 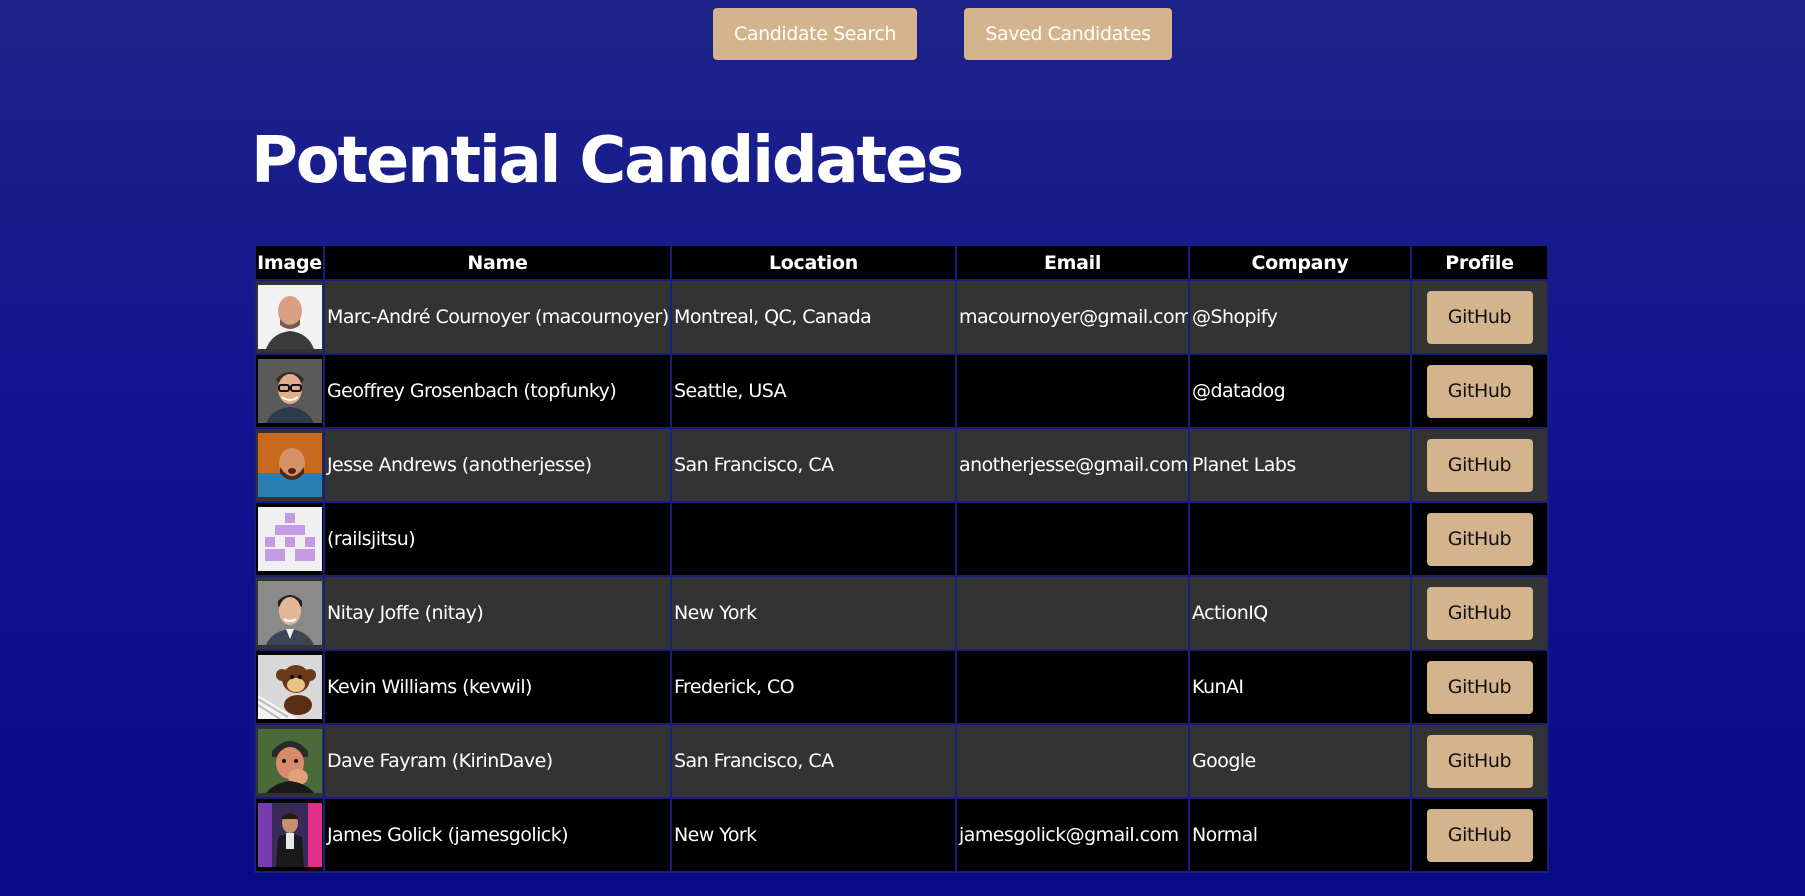 I want to click on candidate-email: jamesgolick@gmail.com, so click(x=1072, y=835).